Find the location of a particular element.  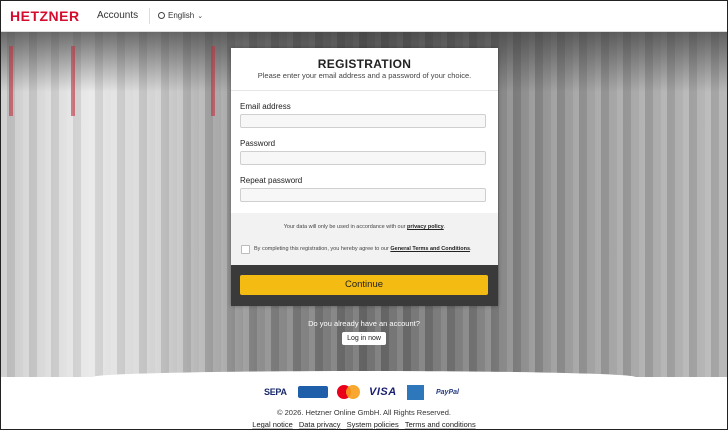

legal-notice-link: Legal notice is located at coordinates (272, 424).